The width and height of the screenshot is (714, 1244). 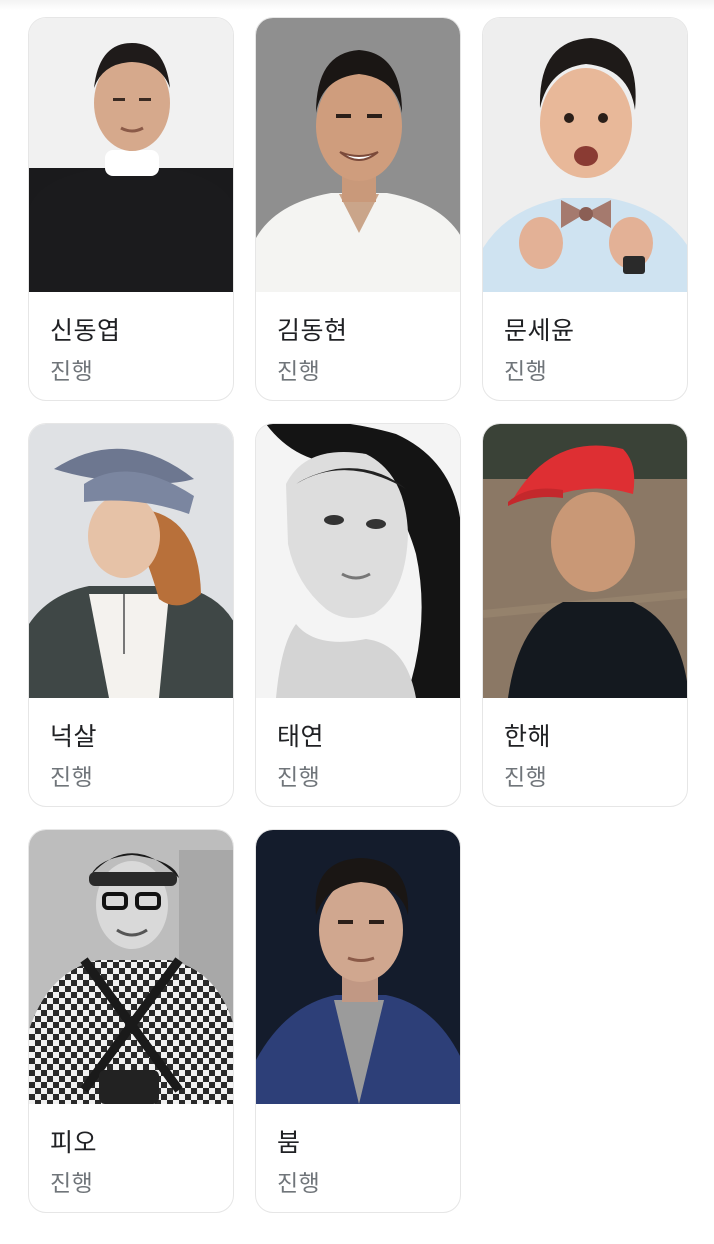 I want to click on cast-card: 태연 진행, so click(x=358, y=615).